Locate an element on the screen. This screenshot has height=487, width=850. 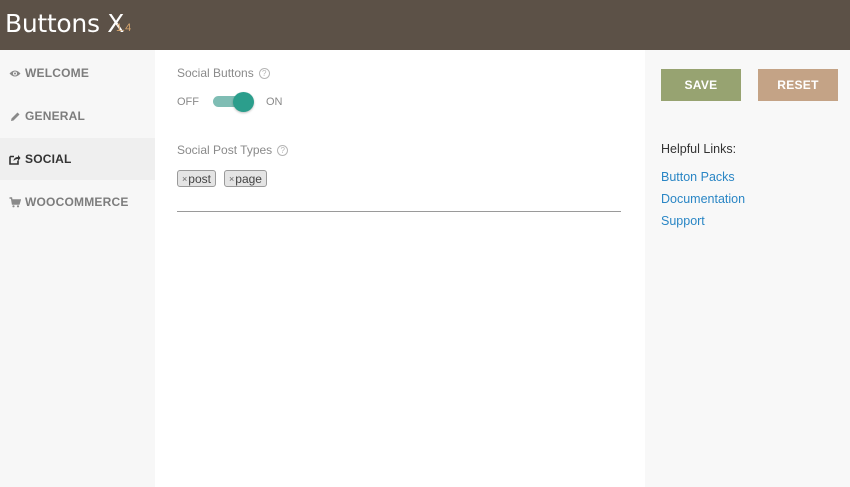
post-types-label: Social Post Types is located at coordinates (225, 150).